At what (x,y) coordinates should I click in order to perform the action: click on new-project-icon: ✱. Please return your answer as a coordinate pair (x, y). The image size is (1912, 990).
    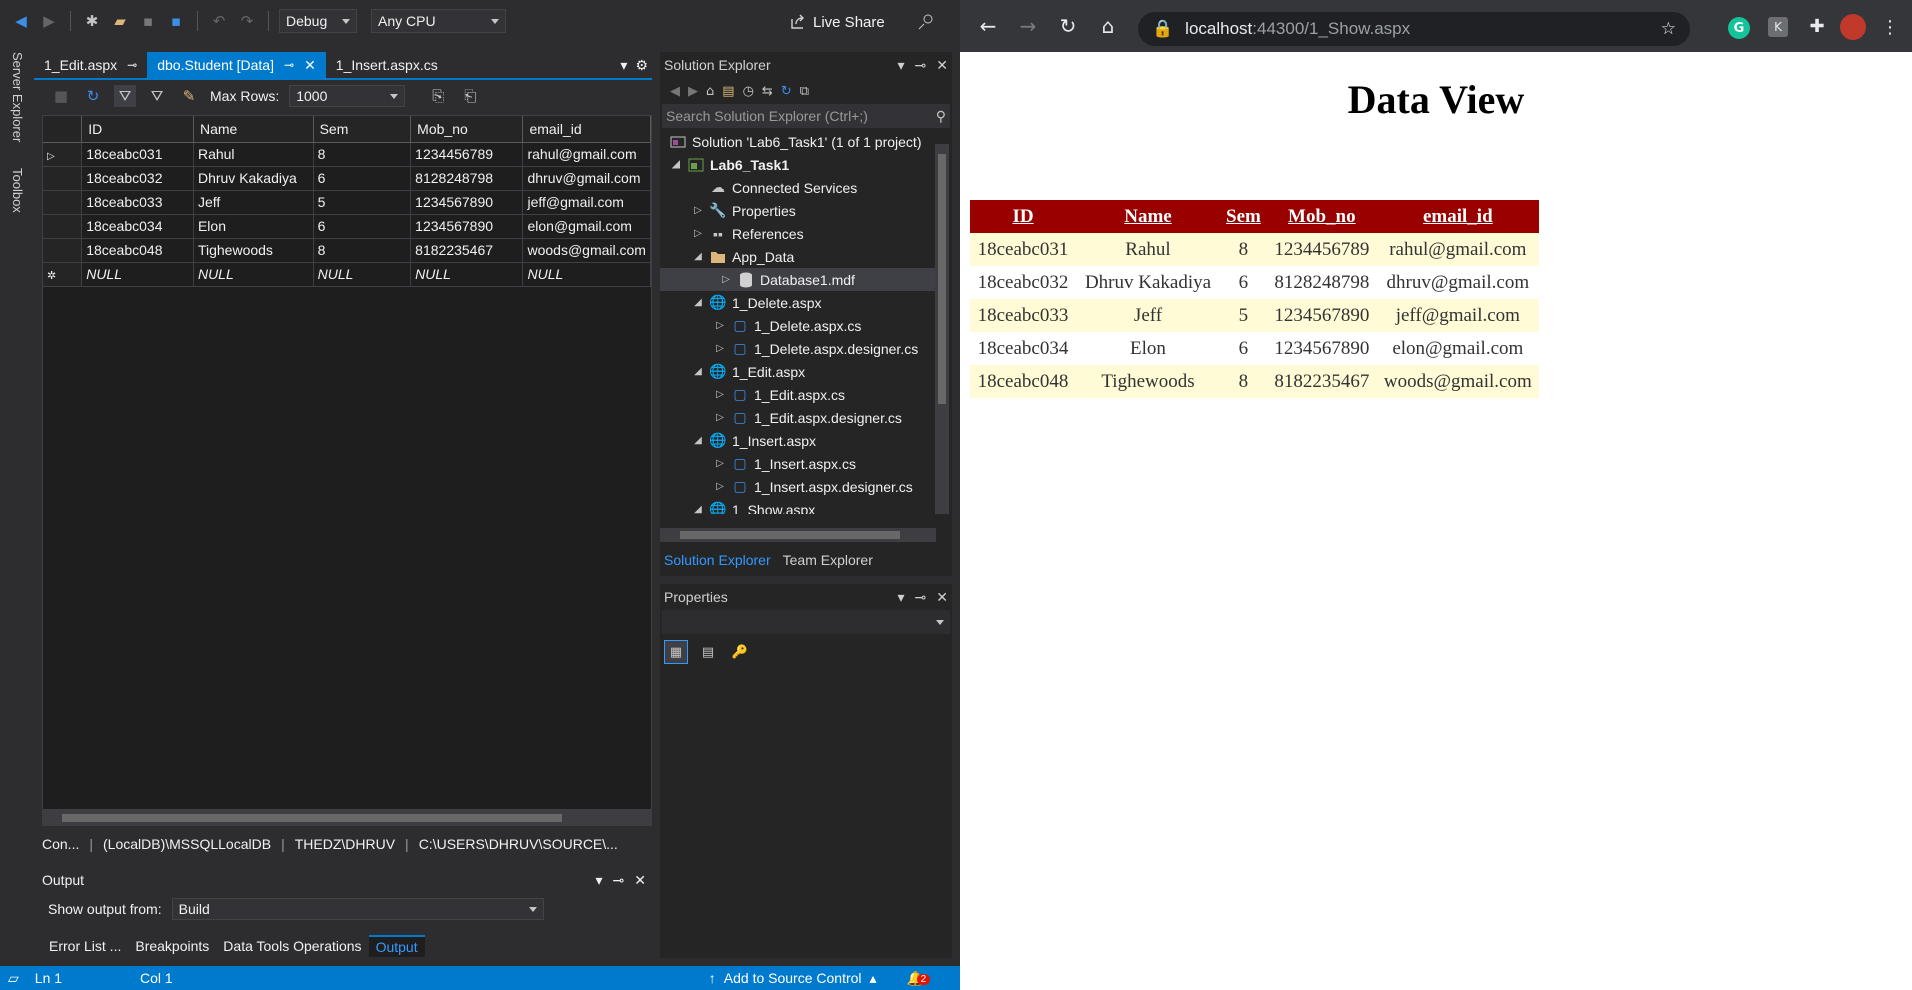
    Looking at the image, I should click on (92, 21).